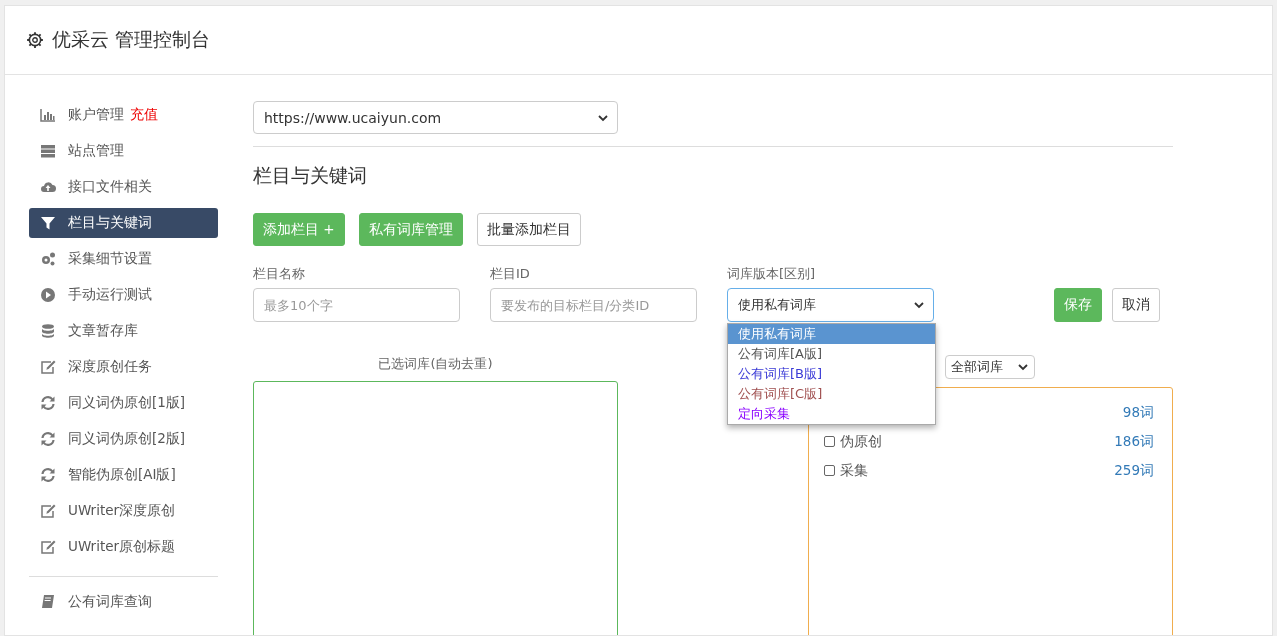 The width and height of the screenshot is (1277, 636). I want to click on sidebar-item: 同义词伪原创[2版], so click(123, 439).